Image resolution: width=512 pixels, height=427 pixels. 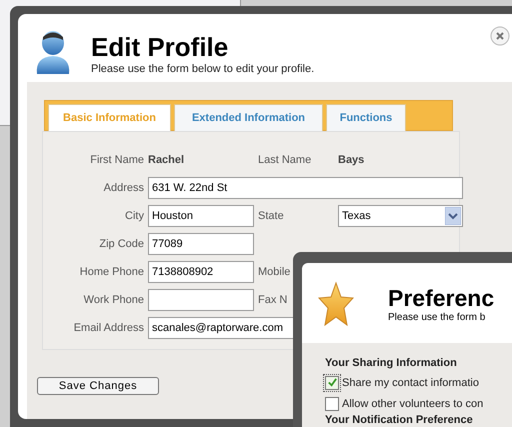 I want to click on input-field: 77089, so click(x=201, y=244).